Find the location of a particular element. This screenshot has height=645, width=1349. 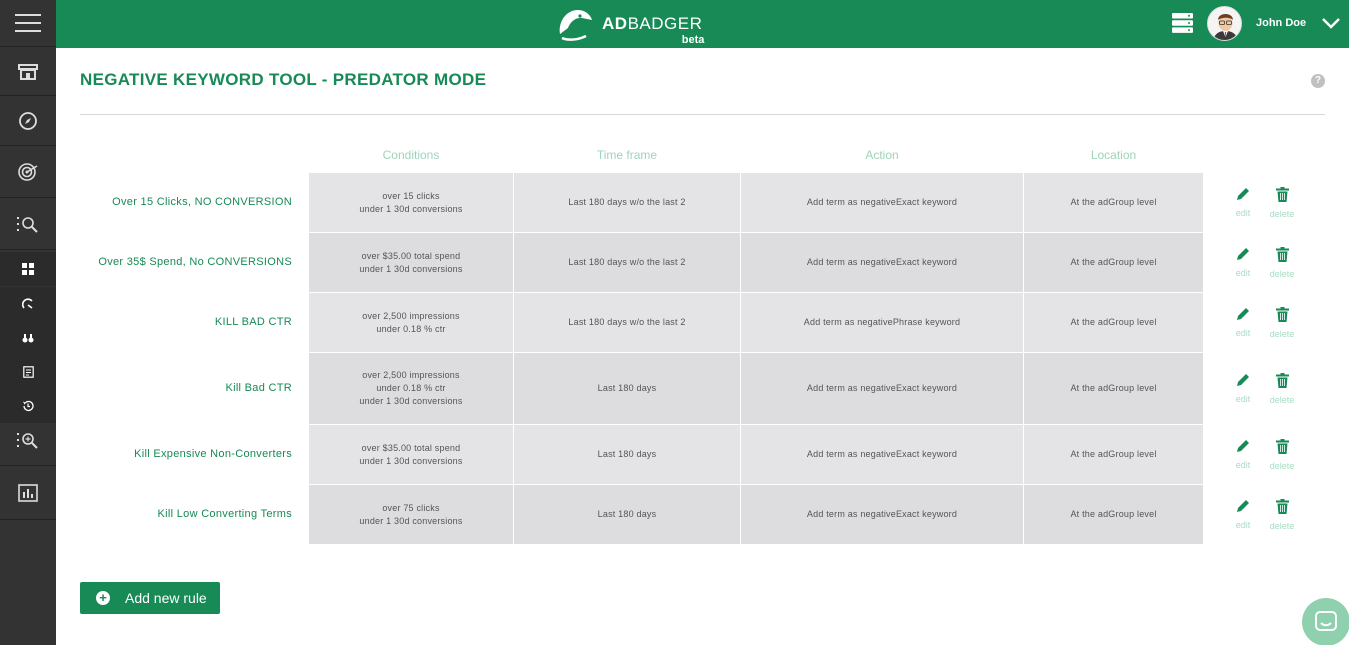

adbadger-logo: ADBADGER beta is located at coordinates (630, 26).